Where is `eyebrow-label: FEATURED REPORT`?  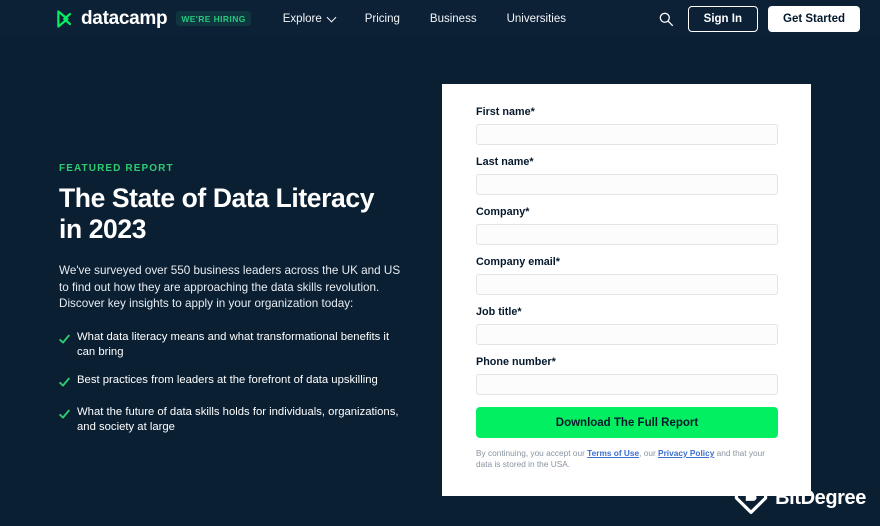
eyebrow-label: FEATURED REPORT is located at coordinates (116, 168).